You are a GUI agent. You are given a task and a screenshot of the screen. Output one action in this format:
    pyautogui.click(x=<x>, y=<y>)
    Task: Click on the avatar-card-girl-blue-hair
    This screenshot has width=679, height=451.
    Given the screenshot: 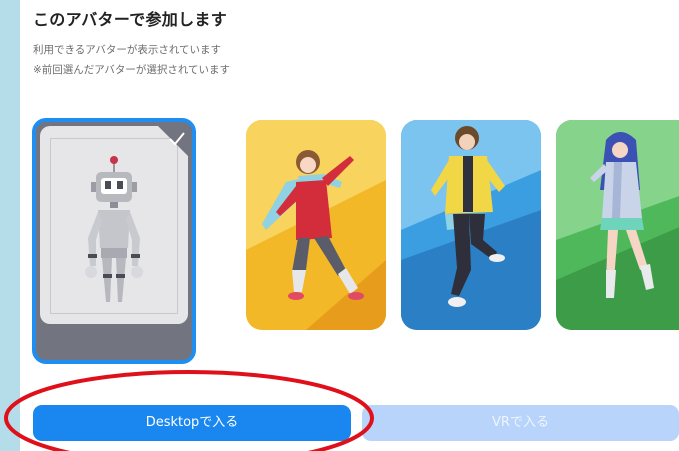 What is the action you would take?
    pyautogui.click(x=617, y=225)
    